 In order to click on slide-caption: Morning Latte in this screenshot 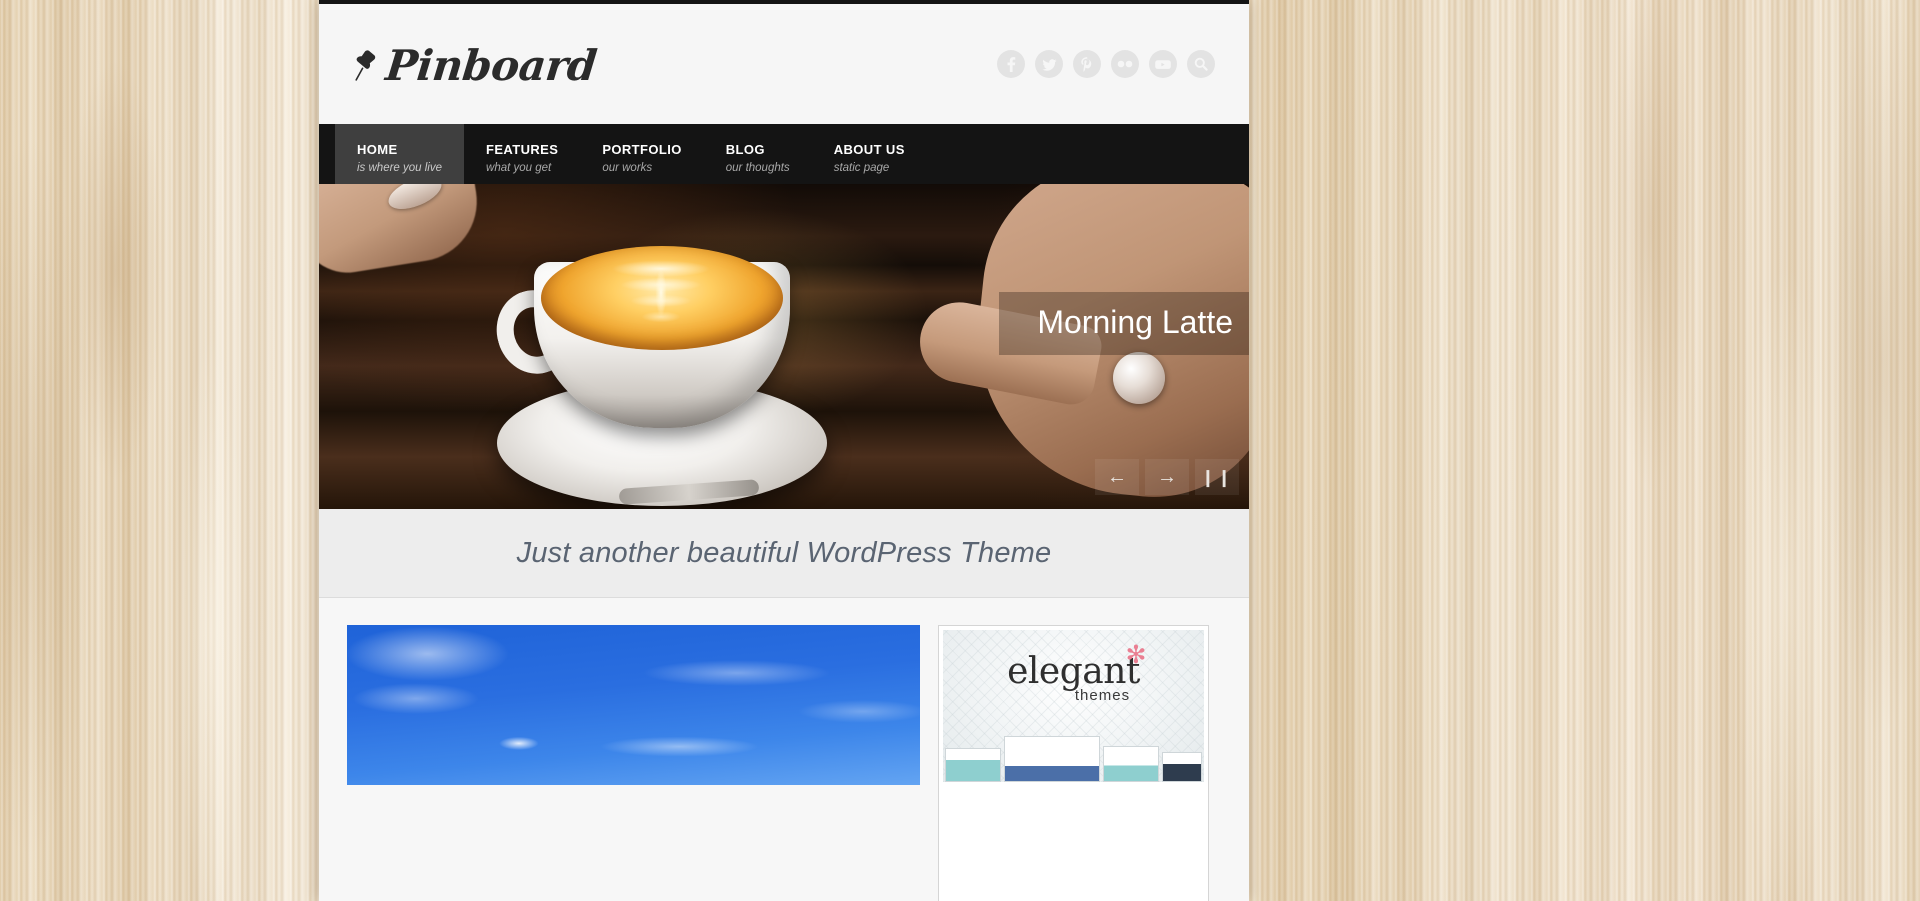, I will do `click(1124, 324)`.